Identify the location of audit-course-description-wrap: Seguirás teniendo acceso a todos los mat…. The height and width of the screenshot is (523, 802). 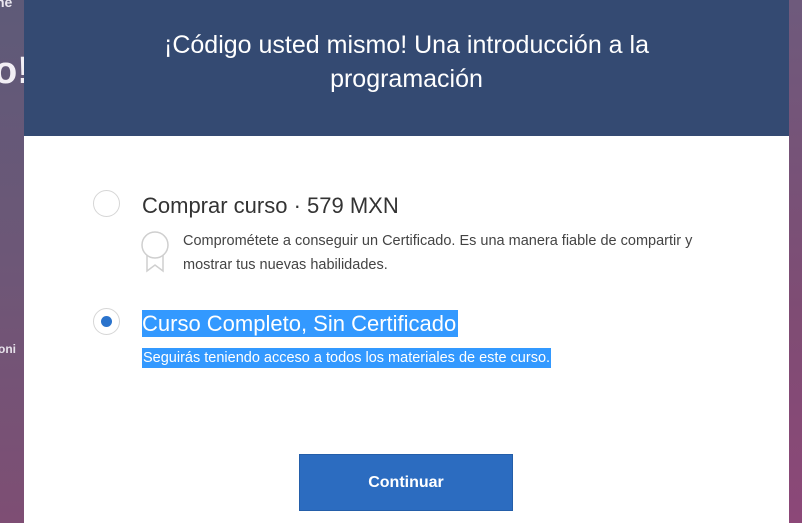
(442, 358).